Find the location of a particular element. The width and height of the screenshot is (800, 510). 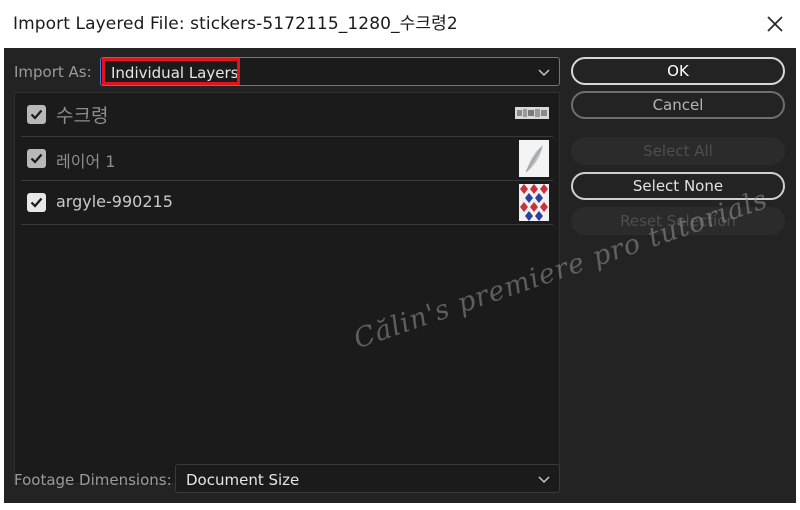

feather-thumbnail-icon is located at coordinates (534, 158).